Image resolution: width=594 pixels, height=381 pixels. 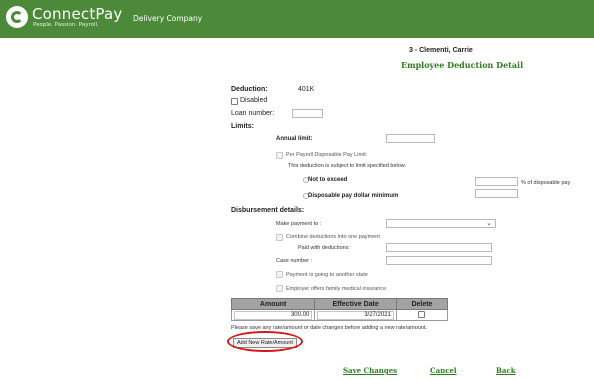 What do you see at coordinates (324, 248) in the screenshot?
I see `paid-with-label: Paid with deductions:` at bounding box center [324, 248].